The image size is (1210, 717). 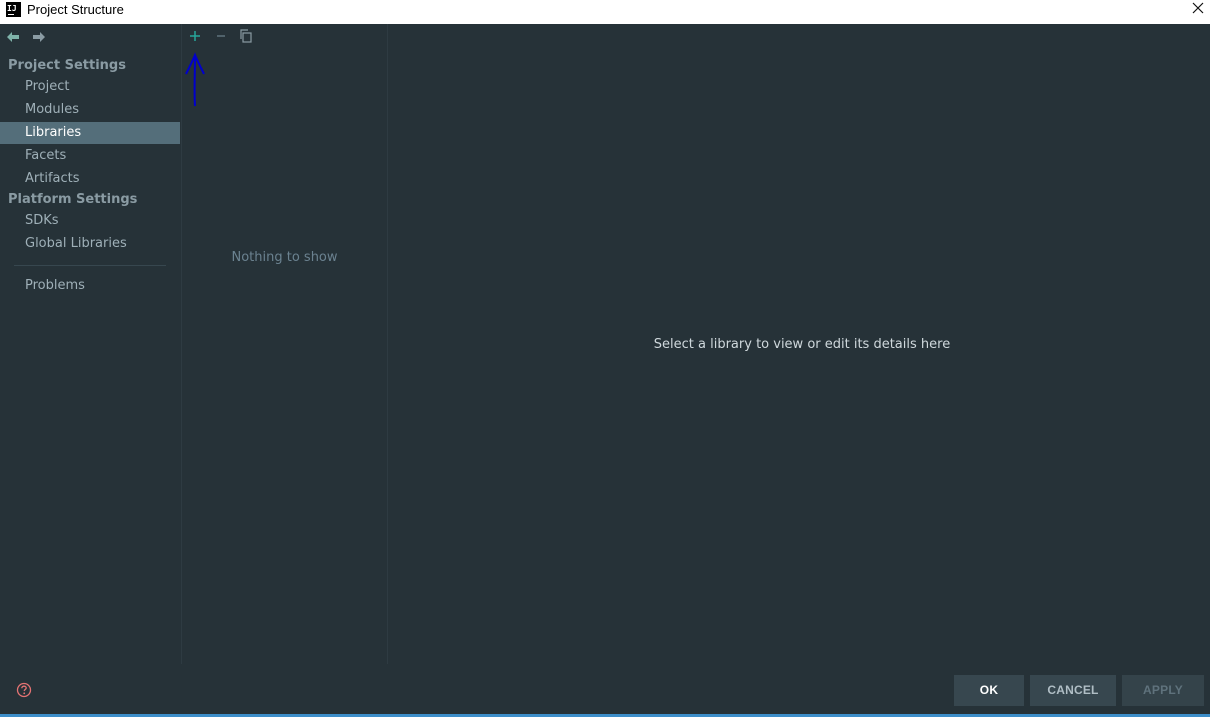 I want to click on copy-icon, so click(x=246, y=36).